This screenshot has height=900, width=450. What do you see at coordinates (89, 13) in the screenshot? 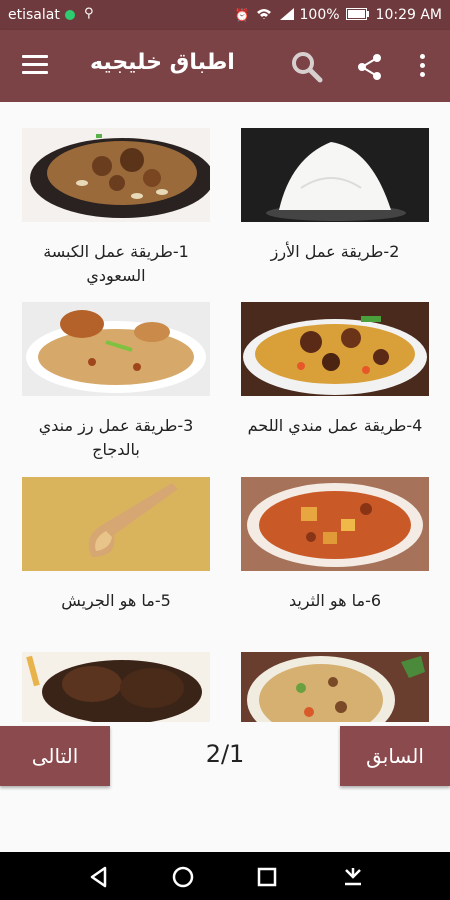
I see `usb-icon: ⚲` at bounding box center [89, 13].